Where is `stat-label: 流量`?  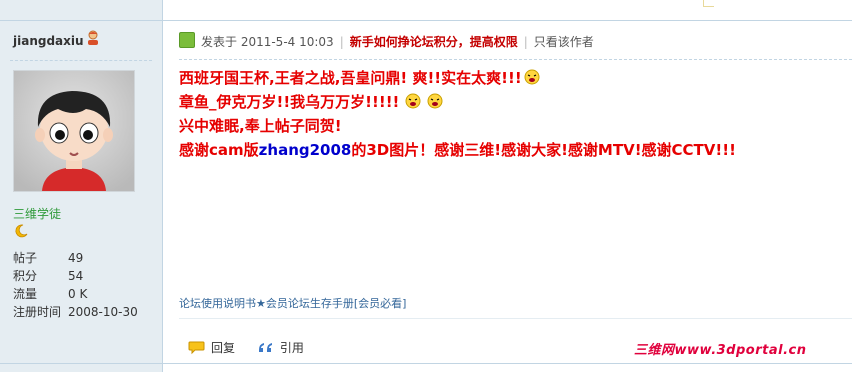 stat-label: 流量 is located at coordinates (25, 294).